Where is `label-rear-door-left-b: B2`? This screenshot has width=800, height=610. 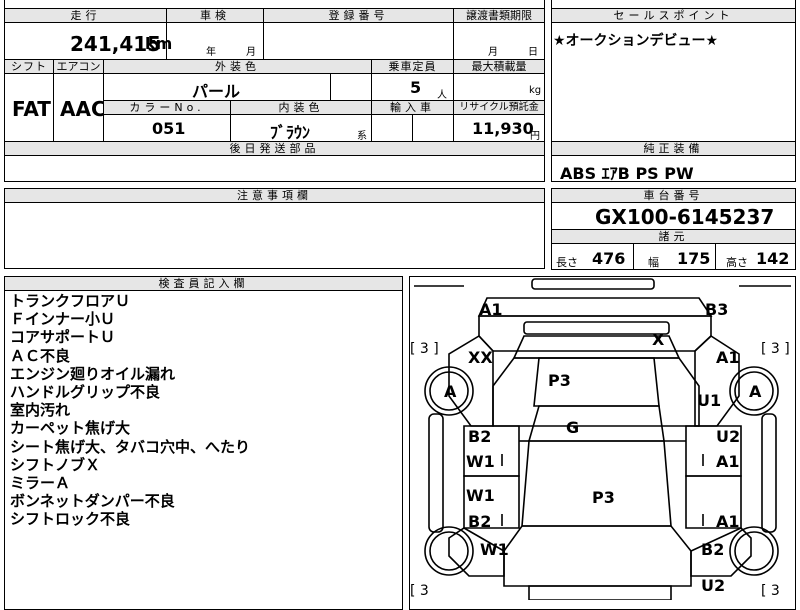 label-rear-door-left-b: B2 is located at coordinates (480, 521).